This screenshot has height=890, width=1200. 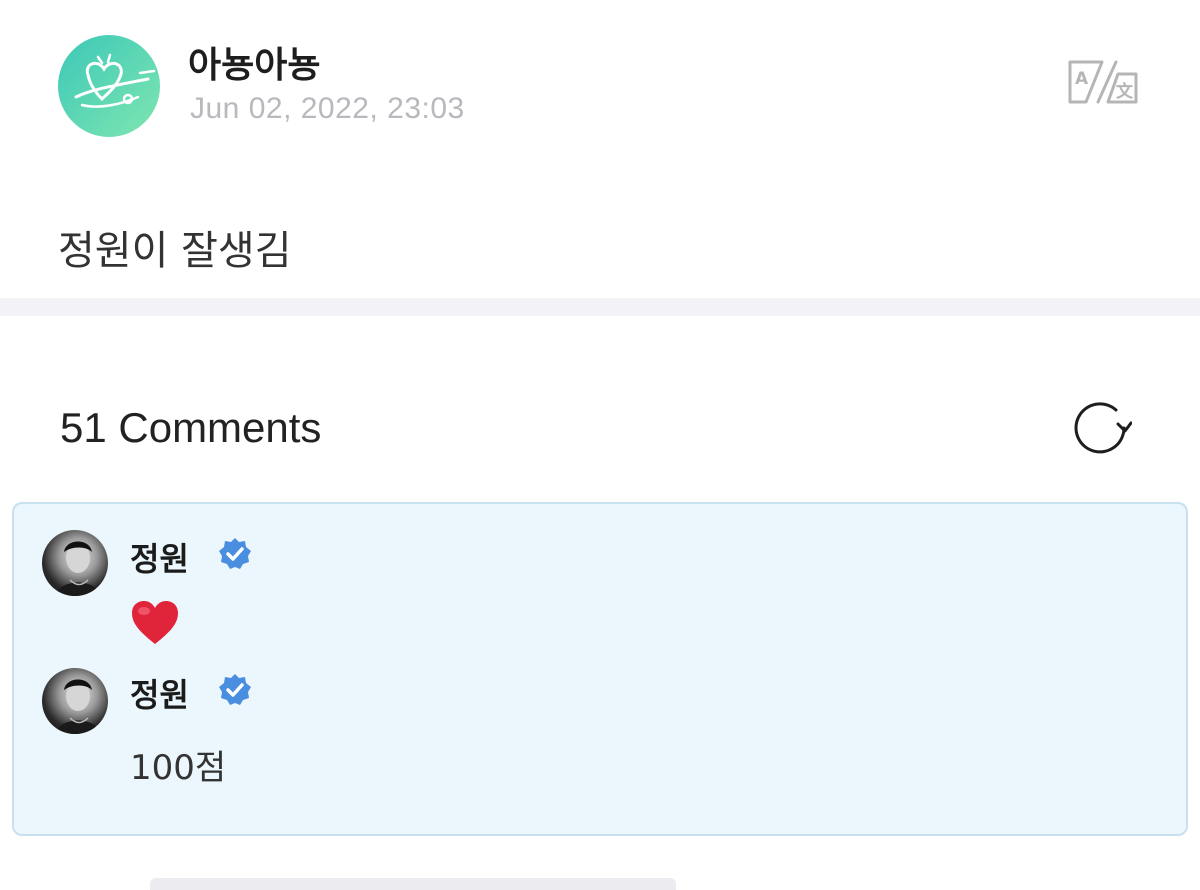 I want to click on translate-button: A 文, so click(x=1101, y=82).